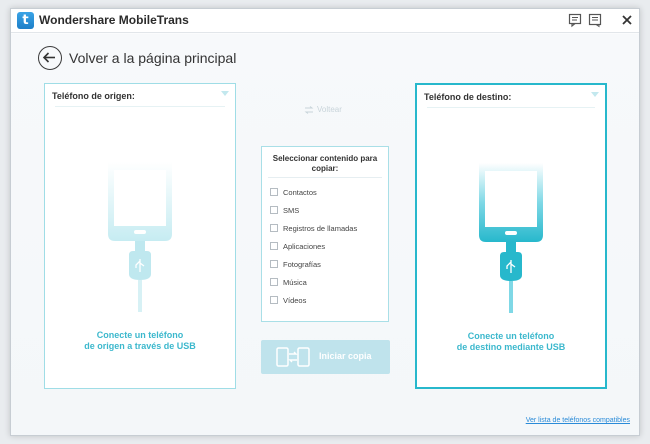 Image resolution: width=650 pixels, height=444 pixels. I want to click on content-selection-title: Seleccionar contenido para copiar:, so click(325, 163).